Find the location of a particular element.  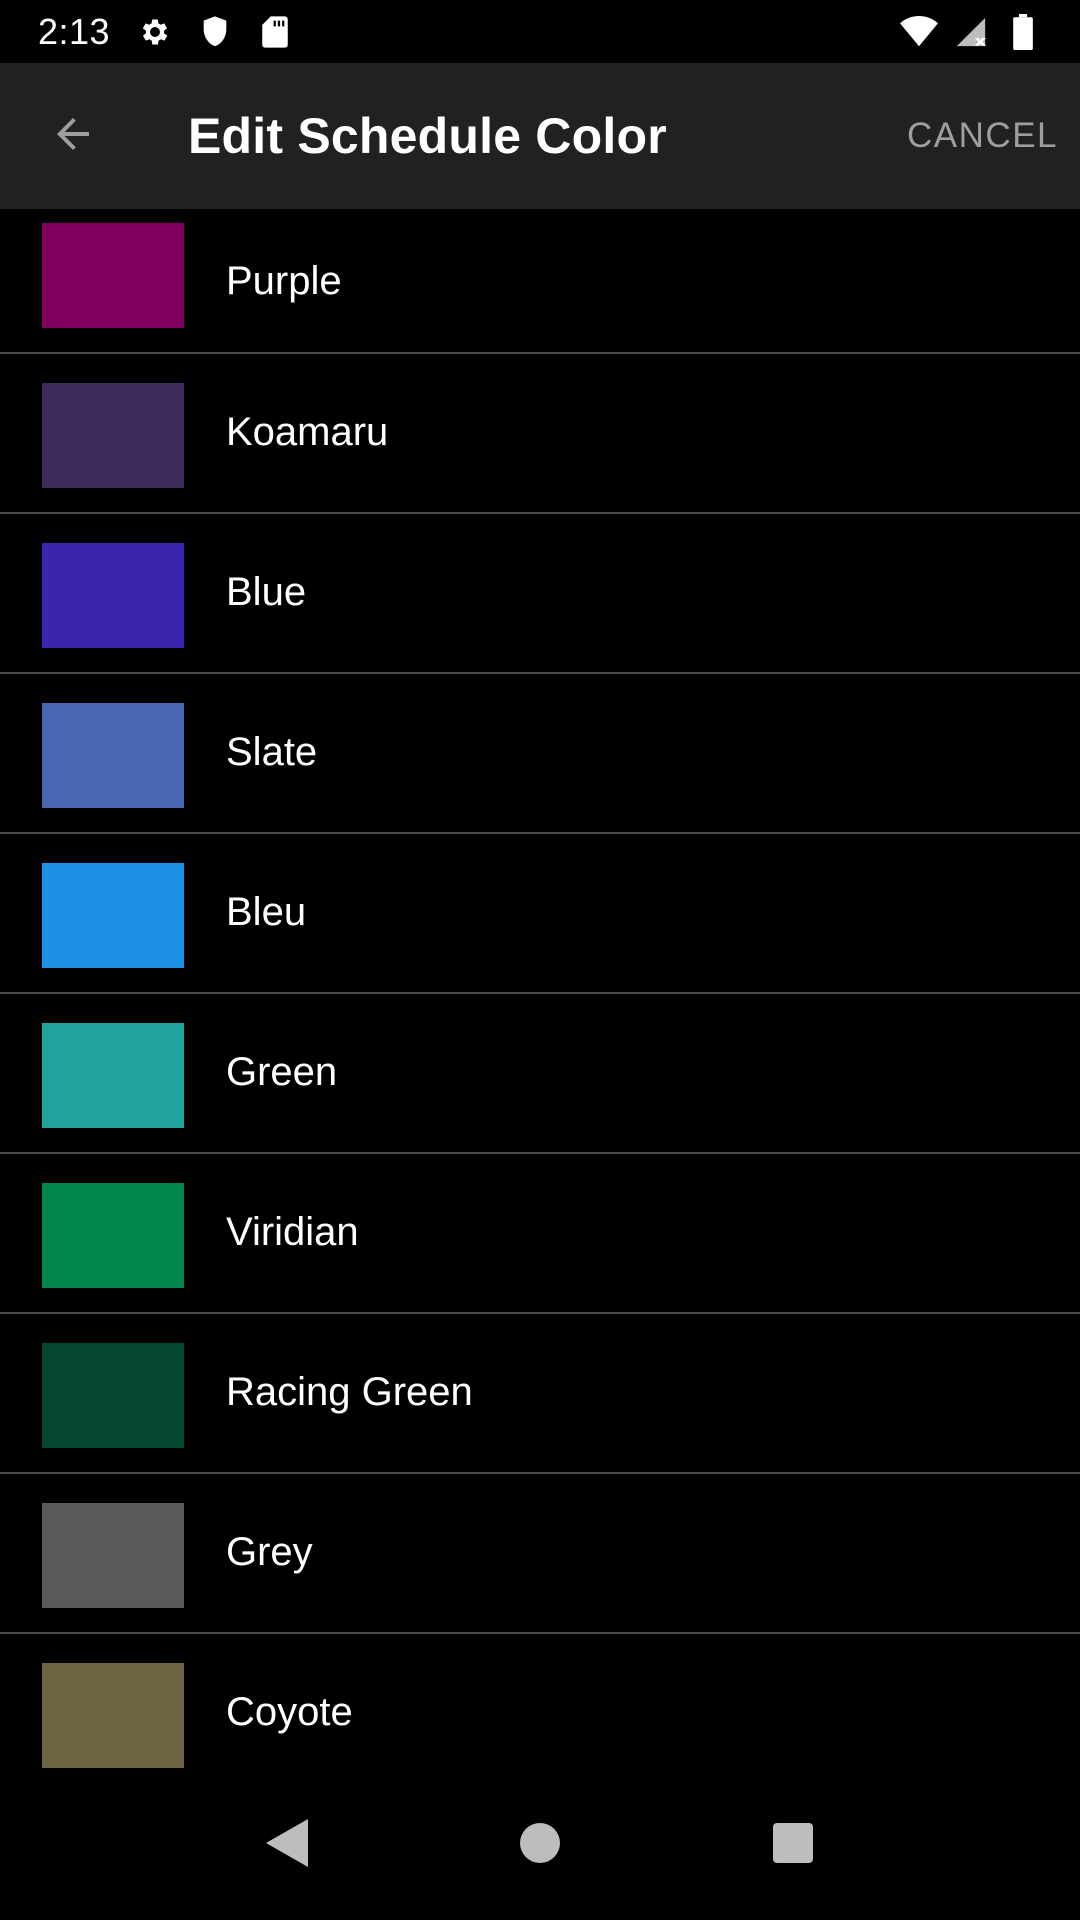

color-label: Viridian is located at coordinates (292, 1232).